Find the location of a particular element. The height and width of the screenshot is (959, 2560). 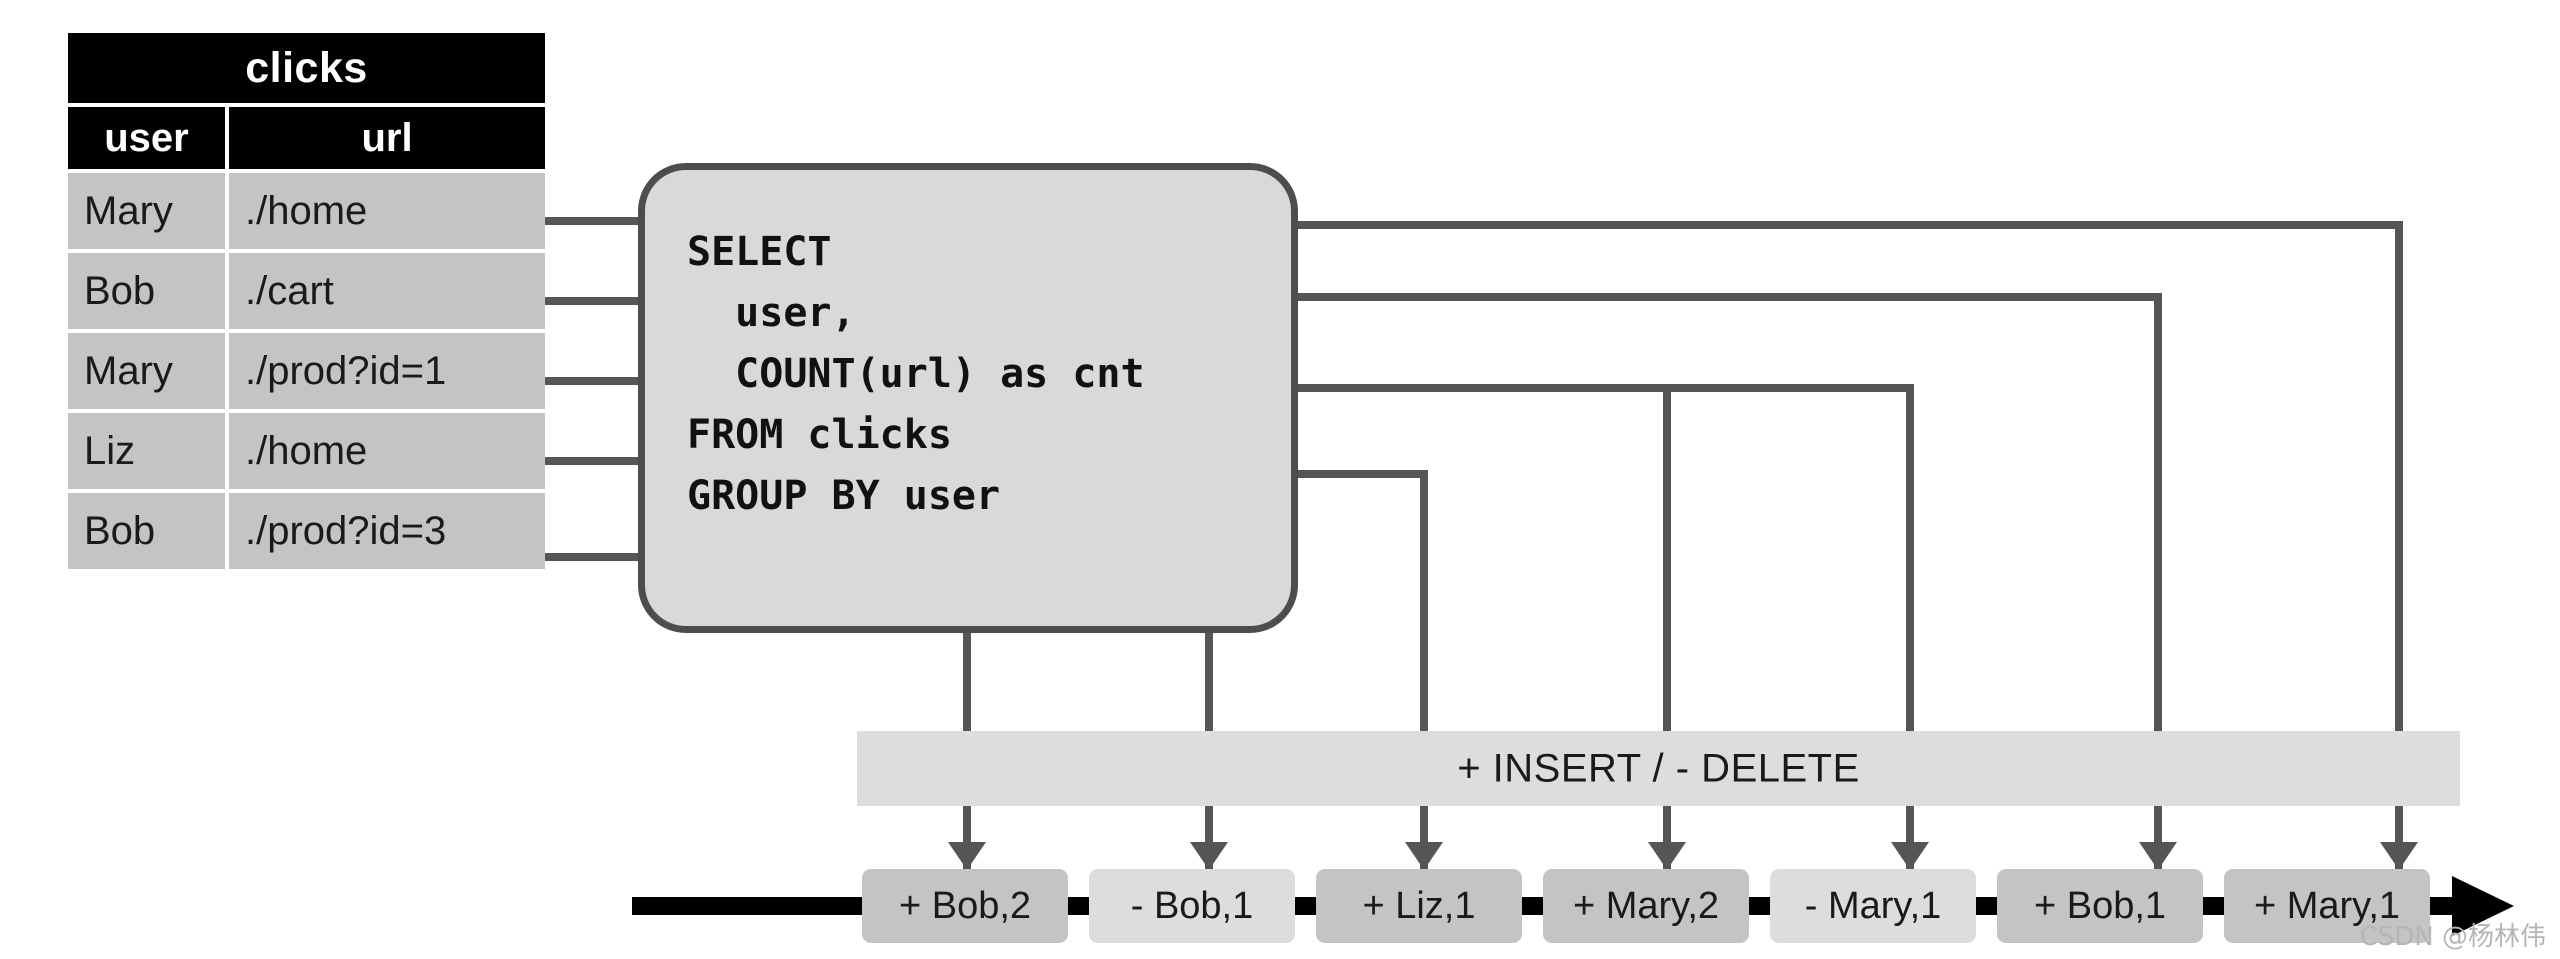

column-header-url: url is located at coordinates (387, 138).